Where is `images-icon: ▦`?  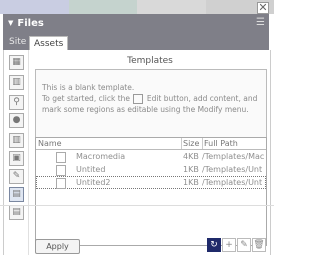 images-icon: ▦ is located at coordinates (16, 62).